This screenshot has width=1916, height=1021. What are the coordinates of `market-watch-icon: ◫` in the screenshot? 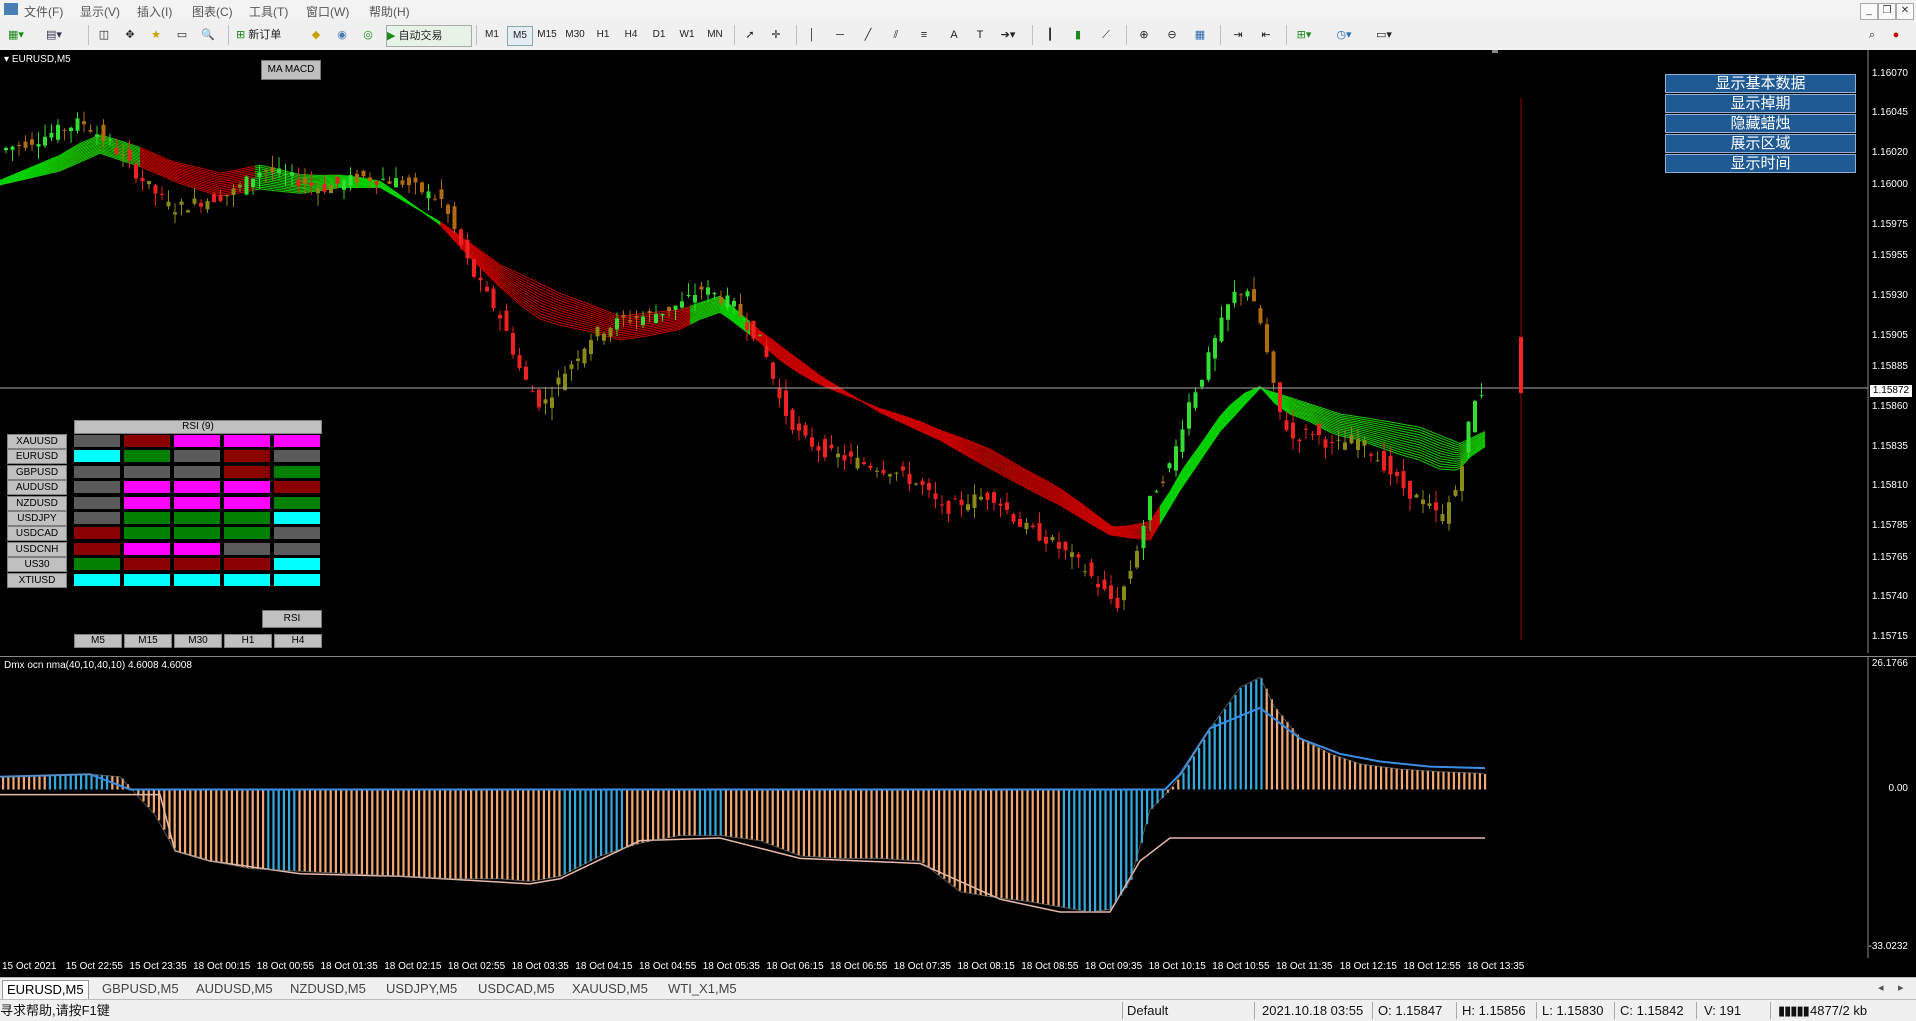 It's located at (104, 35).